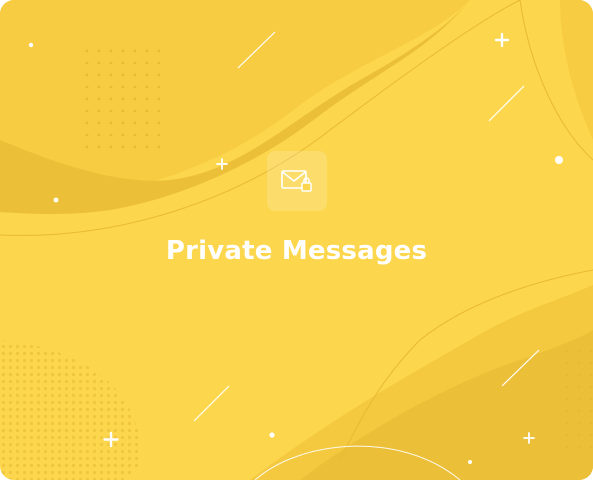  Describe the element at coordinates (118, 102) in the screenshot. I see `dot-grid-top` at that location.